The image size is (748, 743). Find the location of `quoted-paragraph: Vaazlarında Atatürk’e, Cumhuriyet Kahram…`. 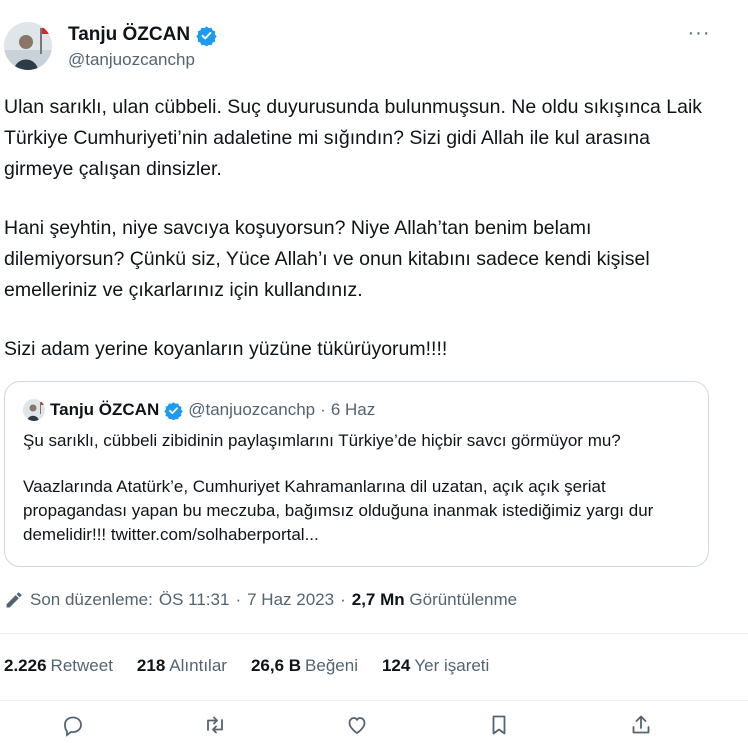

quoted-paragraph: Vaazlarında Atatürk’e, Cumhuriyet Kahram… is located at coordinates (338, 510).